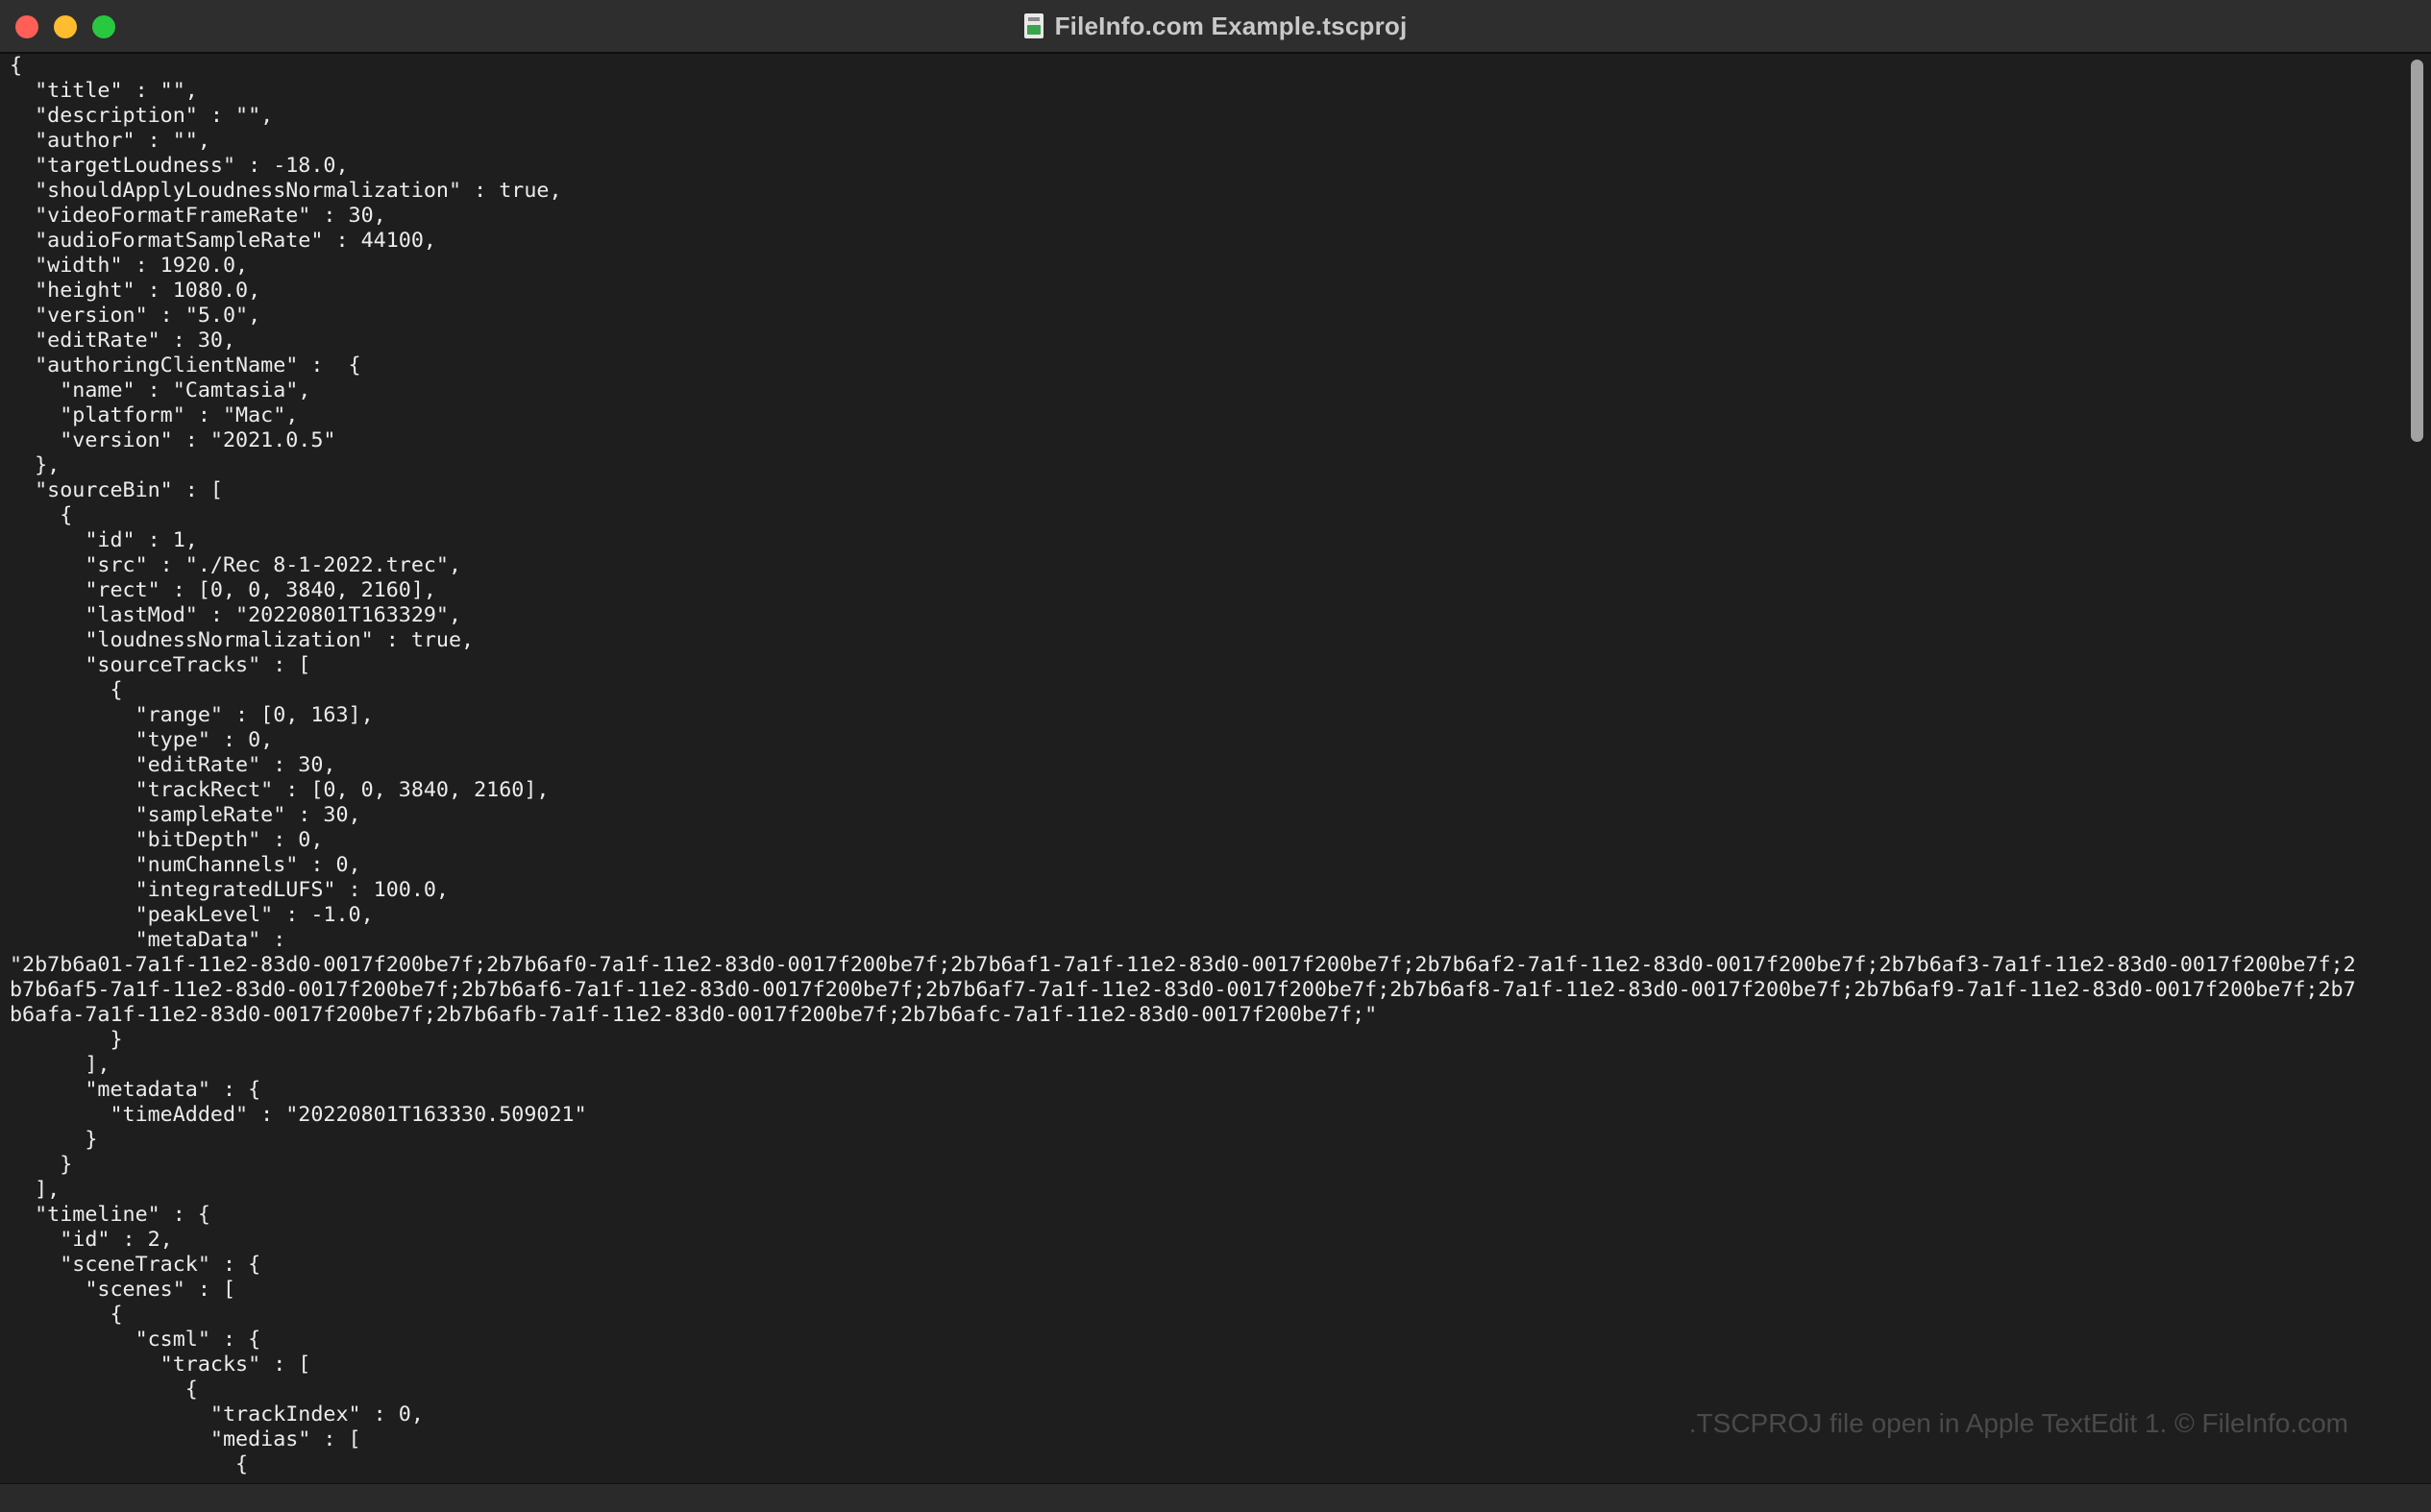 The image size is (2431, 1512). What do you see at coordinates (173, 440) in the screenshot?
I see `code-line: "version" : "2021.0.5"` at bounding box center [173, 440].